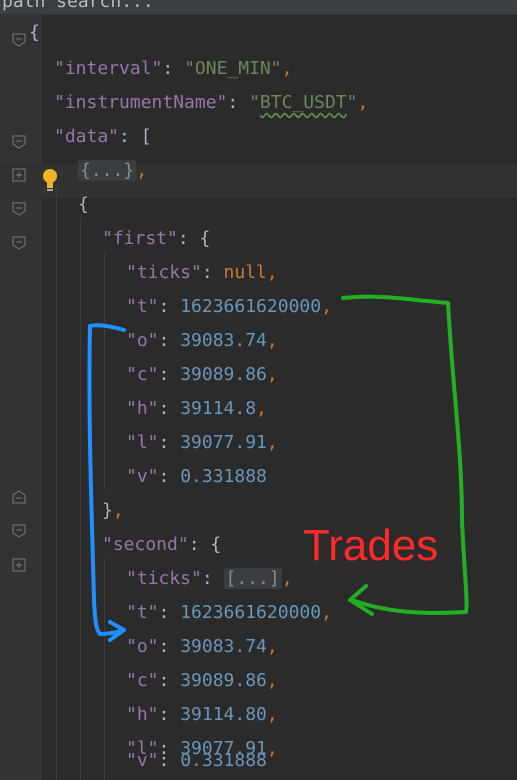 This screenshot has height=780, width=517. What do you see at coordinates (196, 760) in the screenshot?
I see `code-line-second-v: "v": 0.331888` at bounding box center [196, 760].